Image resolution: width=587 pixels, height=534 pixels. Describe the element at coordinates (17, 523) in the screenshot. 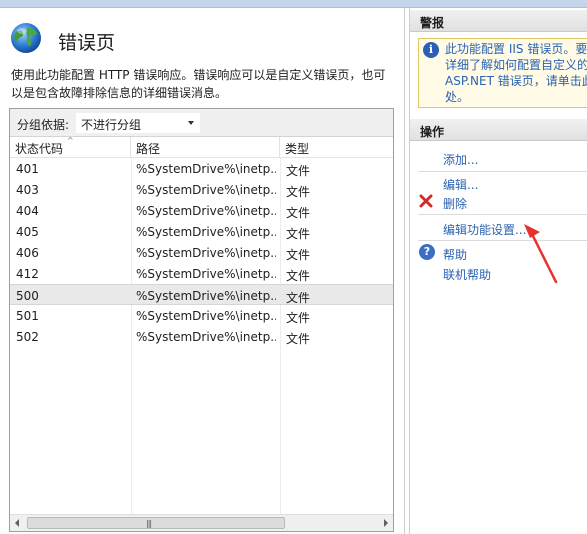

I see `scroll-left-icon` at that location.